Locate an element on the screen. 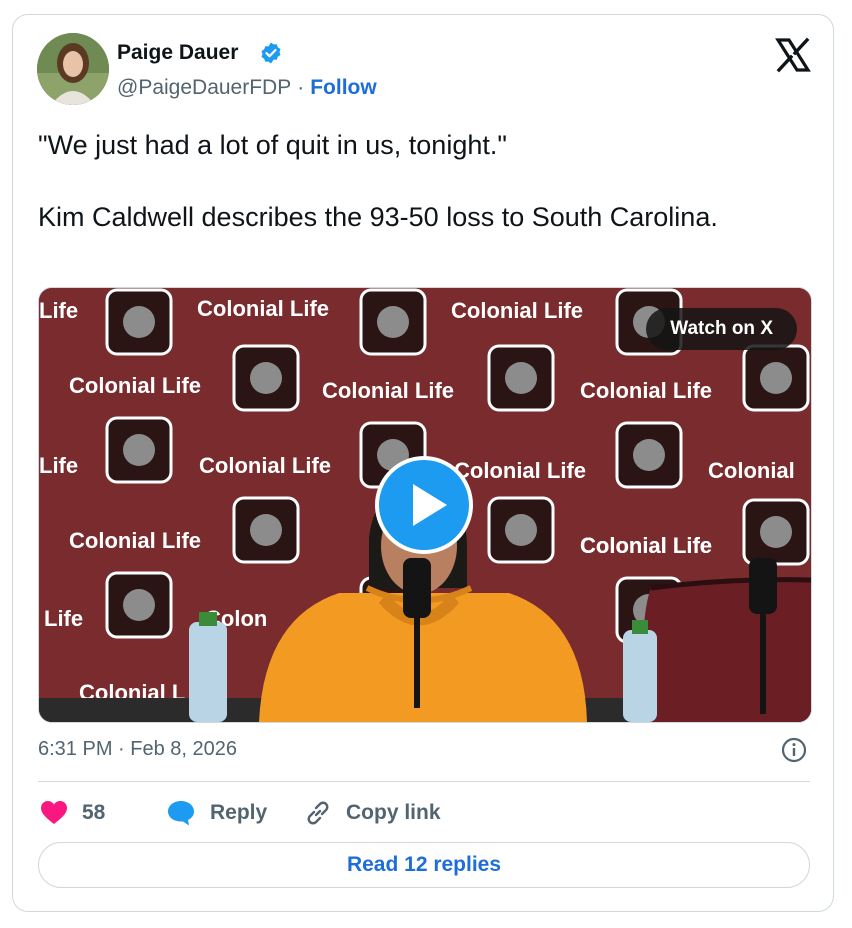 The image size is (852, 928). author-handle: @PaigeDauerFDP is located at coordinates (204, 87).